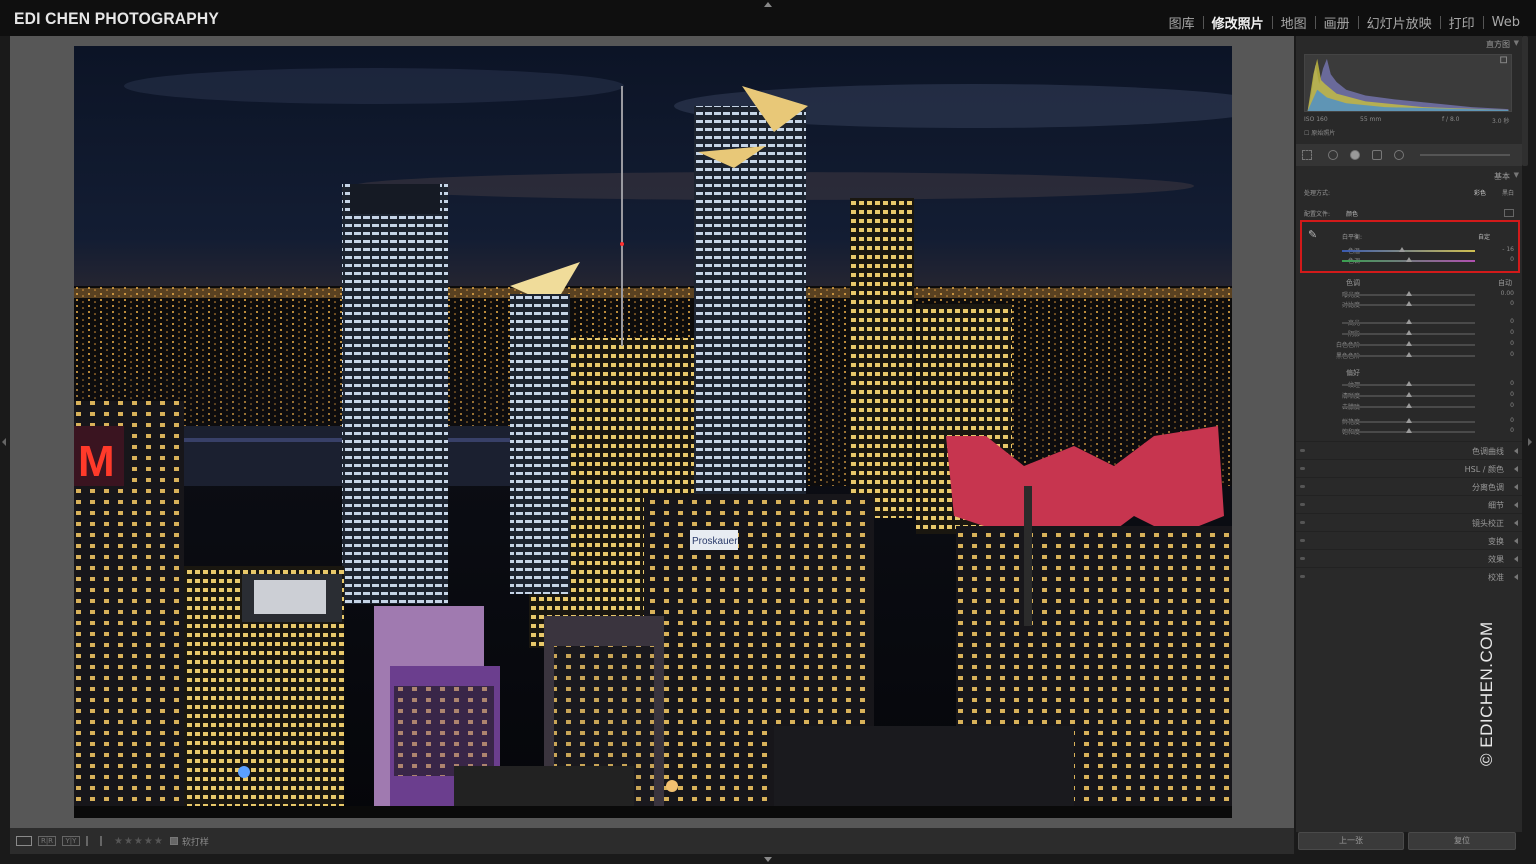 Image resolution: width=1536 pixels, height=864 pixels. I want to click on module-web: Web, so click(1506, 22).